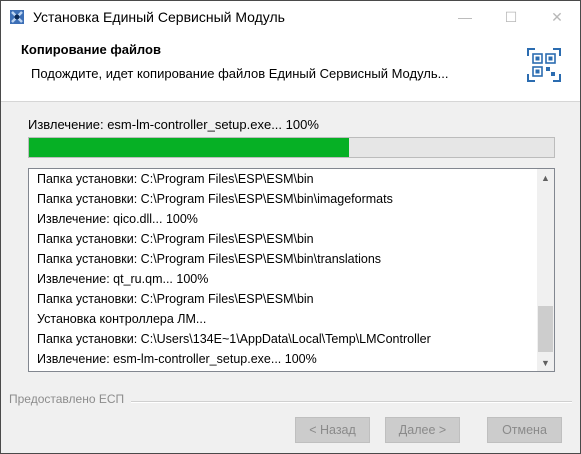  Describe the element at coordinates (557, 17) in the screenshot. I see `close-button: ✕` at that location.